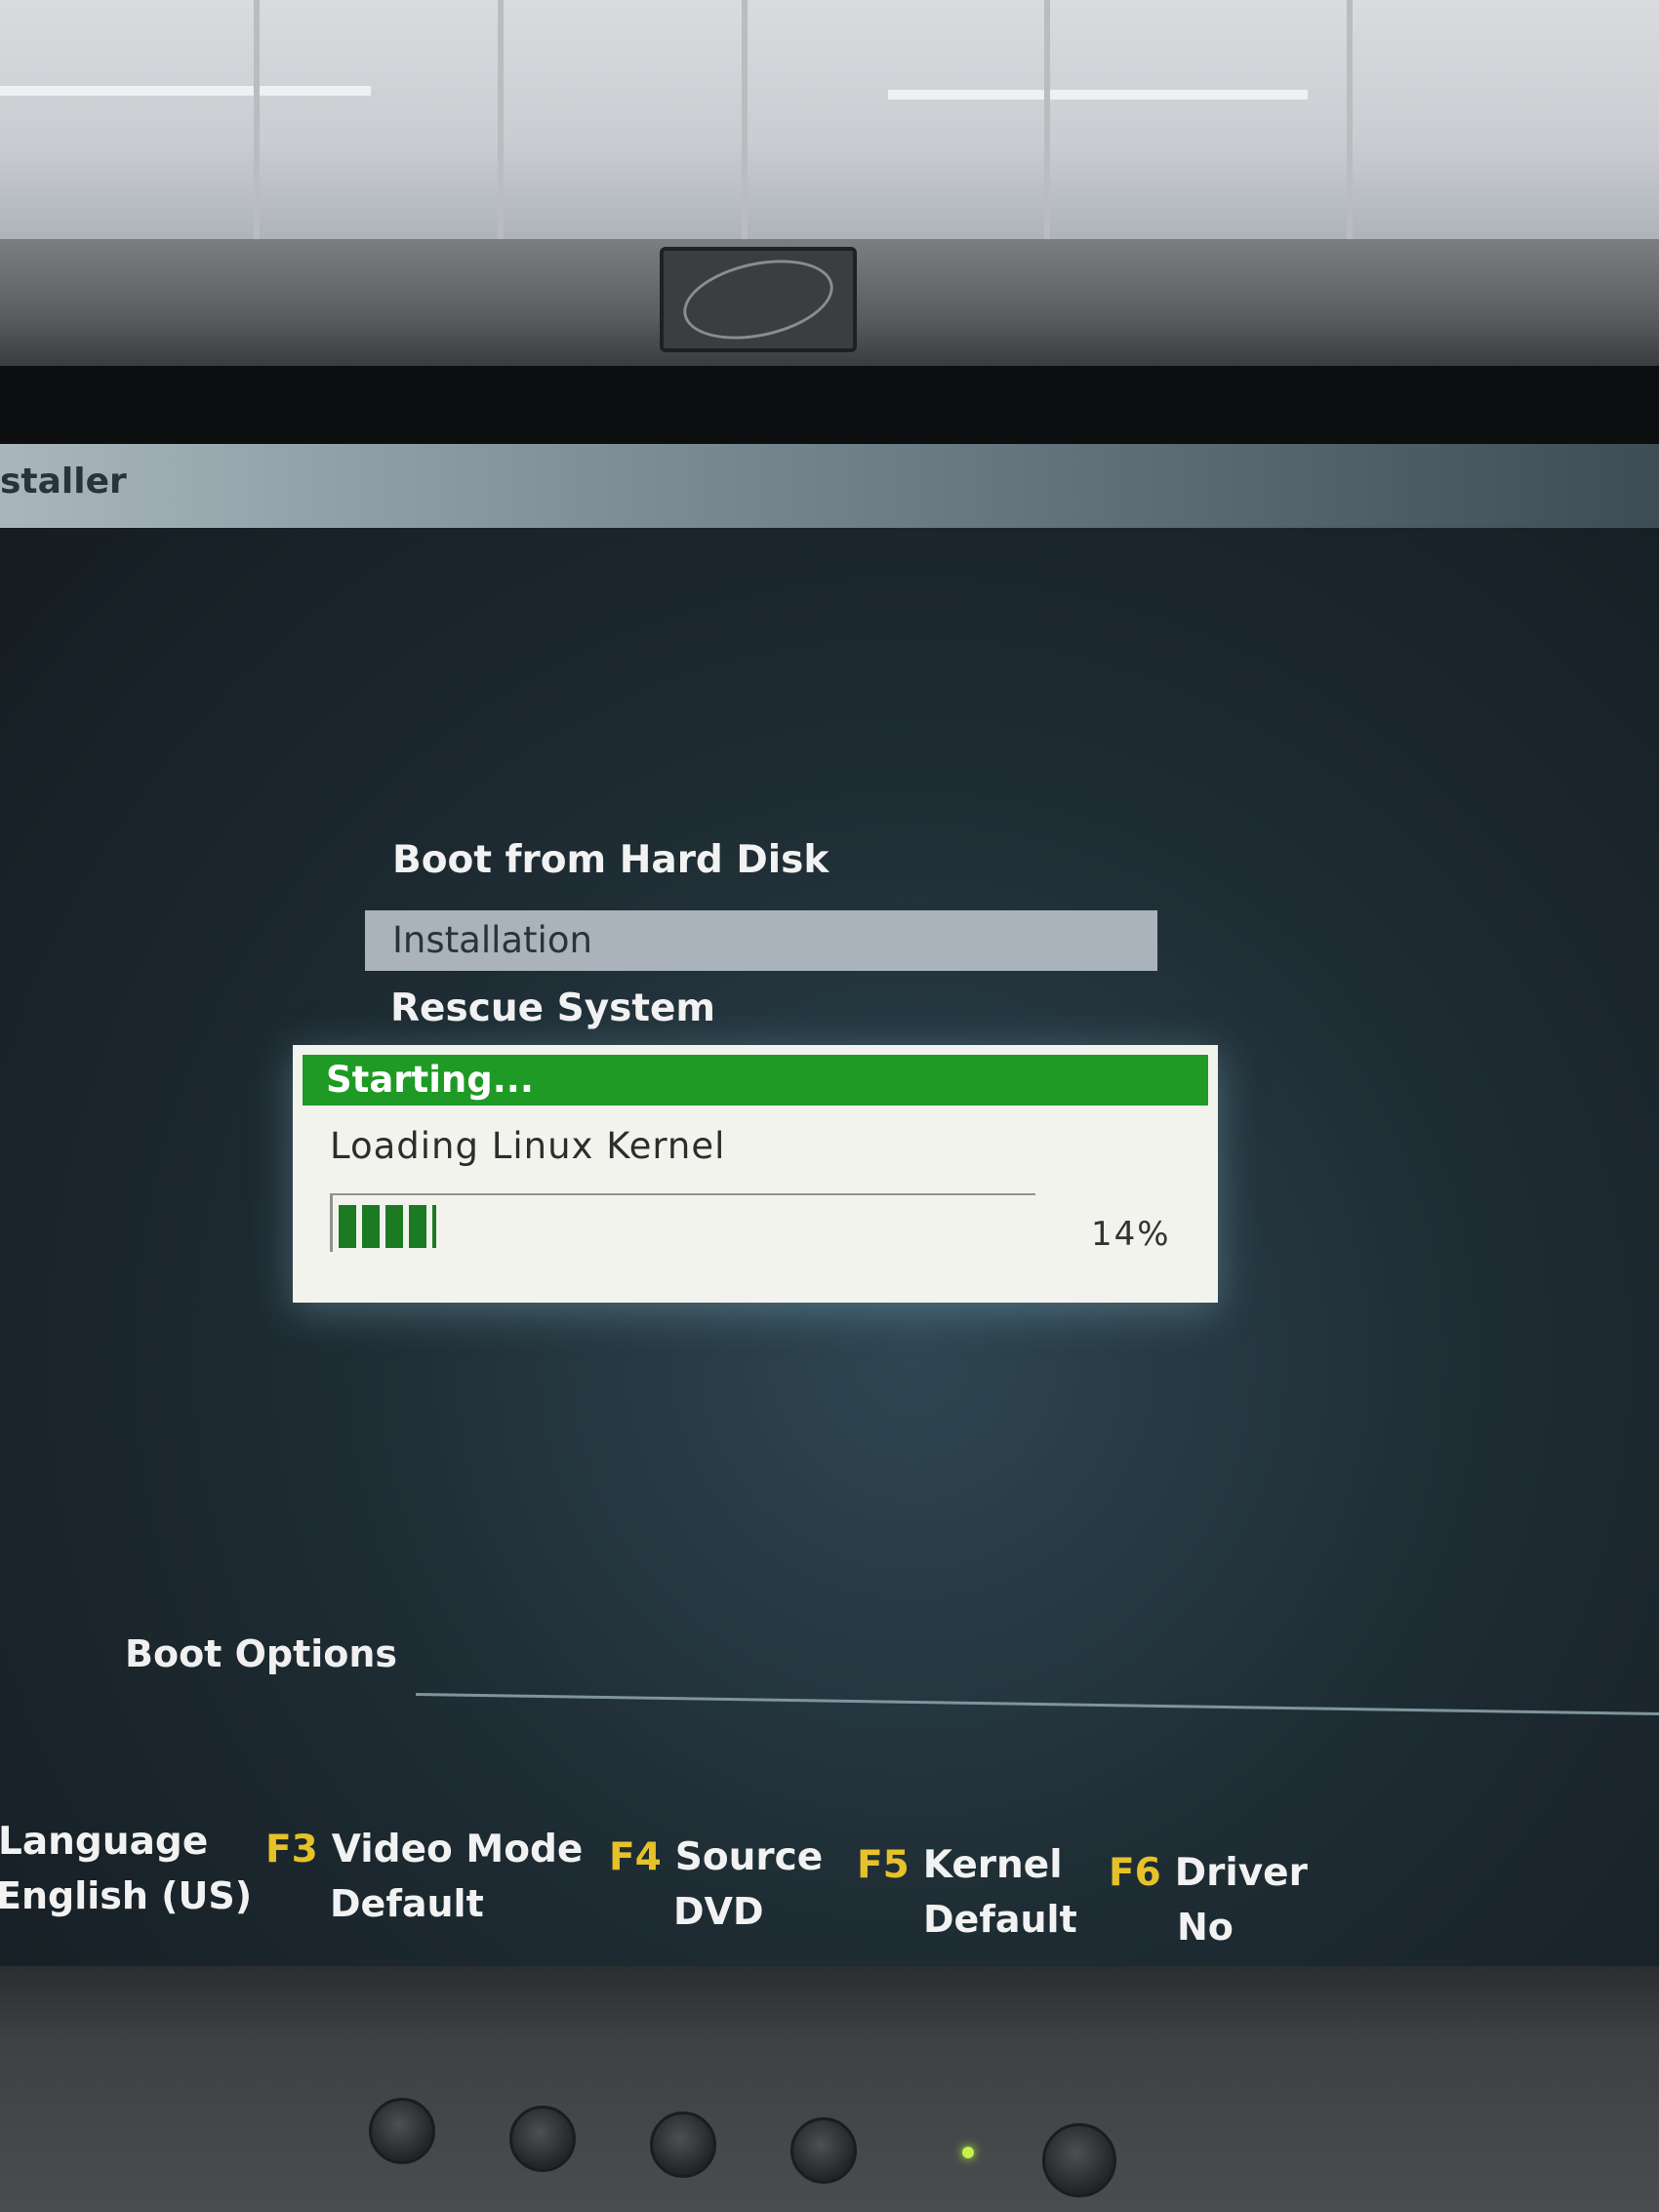  What do you see at coordinates (992, 1865) in the screenshot?
I see `fkey-f5-name: Kernel` at bounding box center [992, 1865].